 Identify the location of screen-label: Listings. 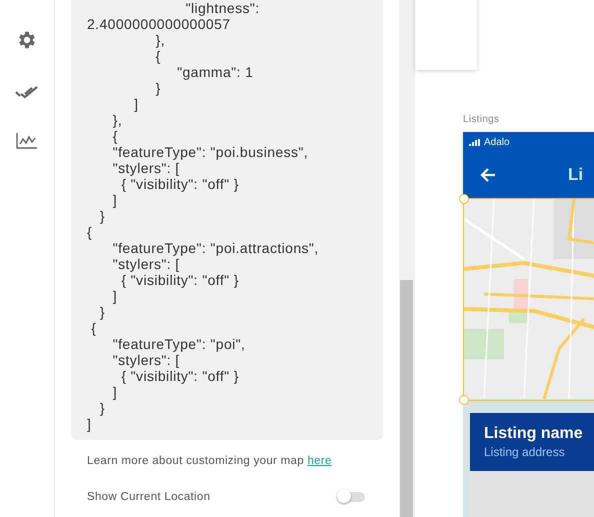
(481, 119).